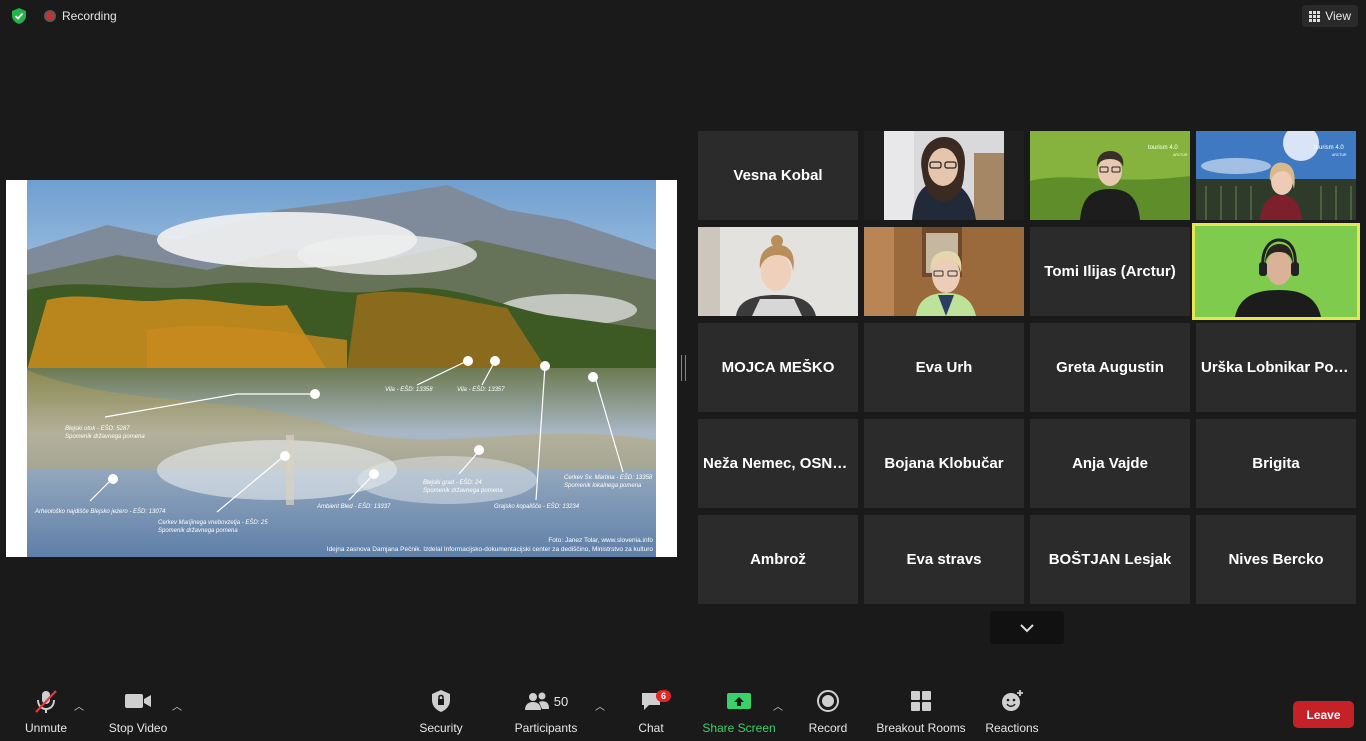 This screenshot has width=1366, height=741. Describe the element at coordinates (46, 728) in the screenshot. I see `unmute-label: Unmute` at that location.